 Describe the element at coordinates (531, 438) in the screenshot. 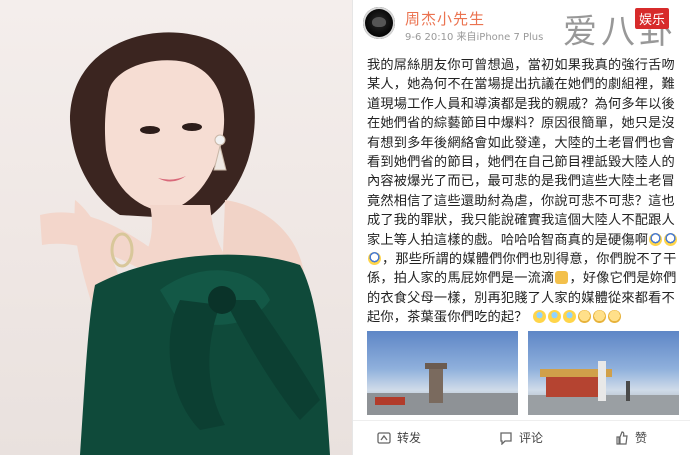

I see `comment-label: 评论` at that location.